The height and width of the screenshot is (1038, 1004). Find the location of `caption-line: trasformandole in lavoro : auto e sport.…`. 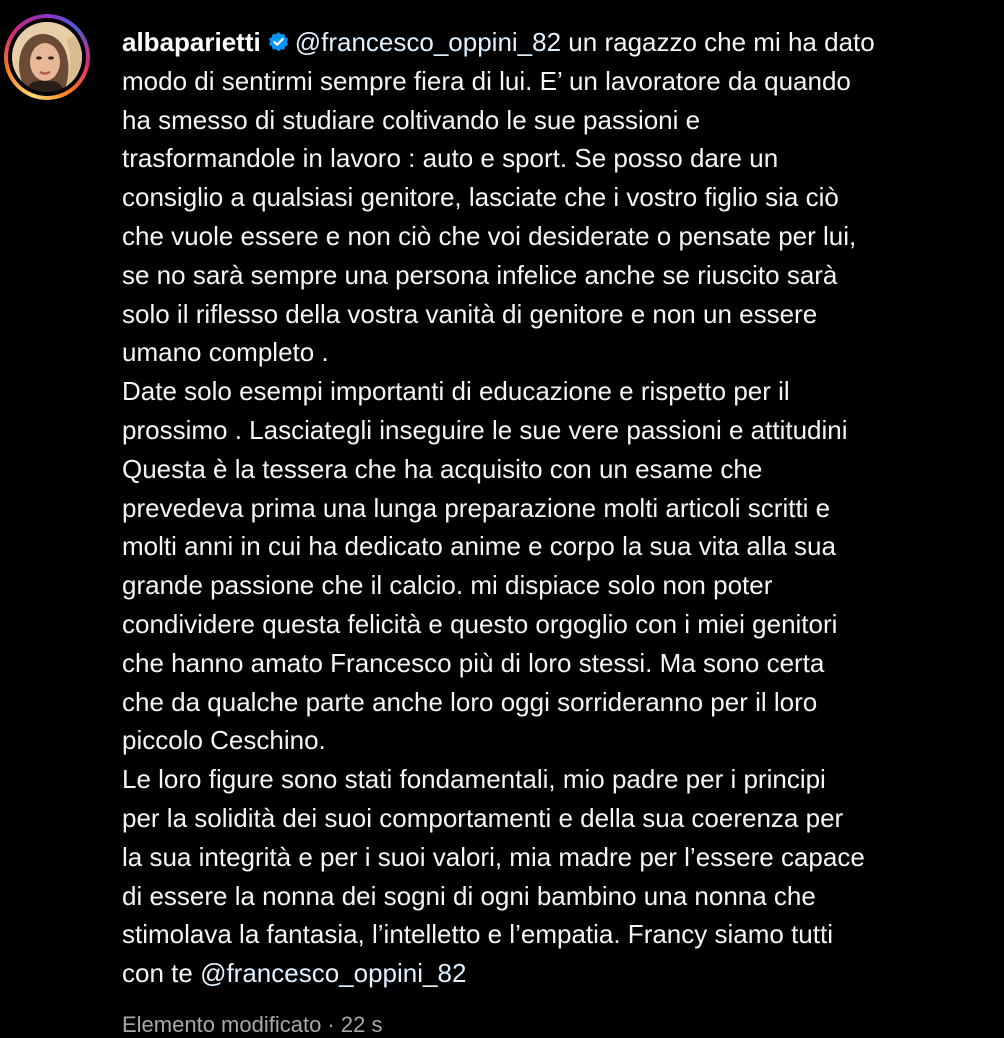

caption-line: trasformandole in lavoro : auto e sport.… is located at coordinates (450, 158).